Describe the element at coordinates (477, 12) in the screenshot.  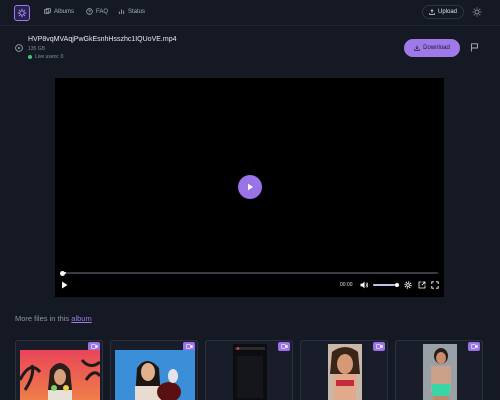
I see `sun-icon` at that location.